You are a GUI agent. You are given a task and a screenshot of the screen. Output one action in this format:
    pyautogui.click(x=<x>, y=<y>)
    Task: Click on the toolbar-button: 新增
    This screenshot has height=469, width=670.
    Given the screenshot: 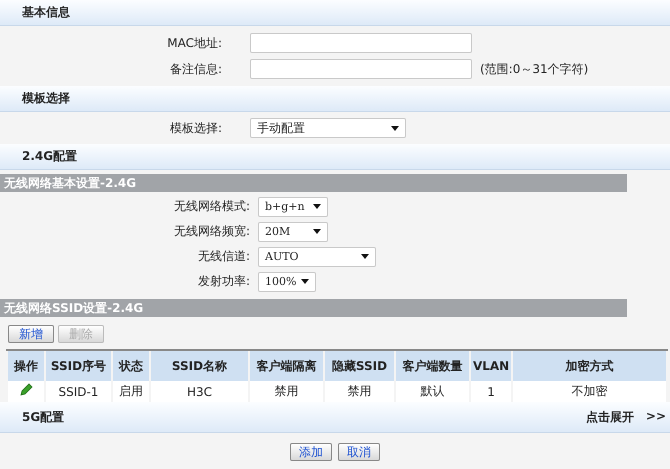 What is the action you would take?
    pyautogui.click(x=31, y=334)
    